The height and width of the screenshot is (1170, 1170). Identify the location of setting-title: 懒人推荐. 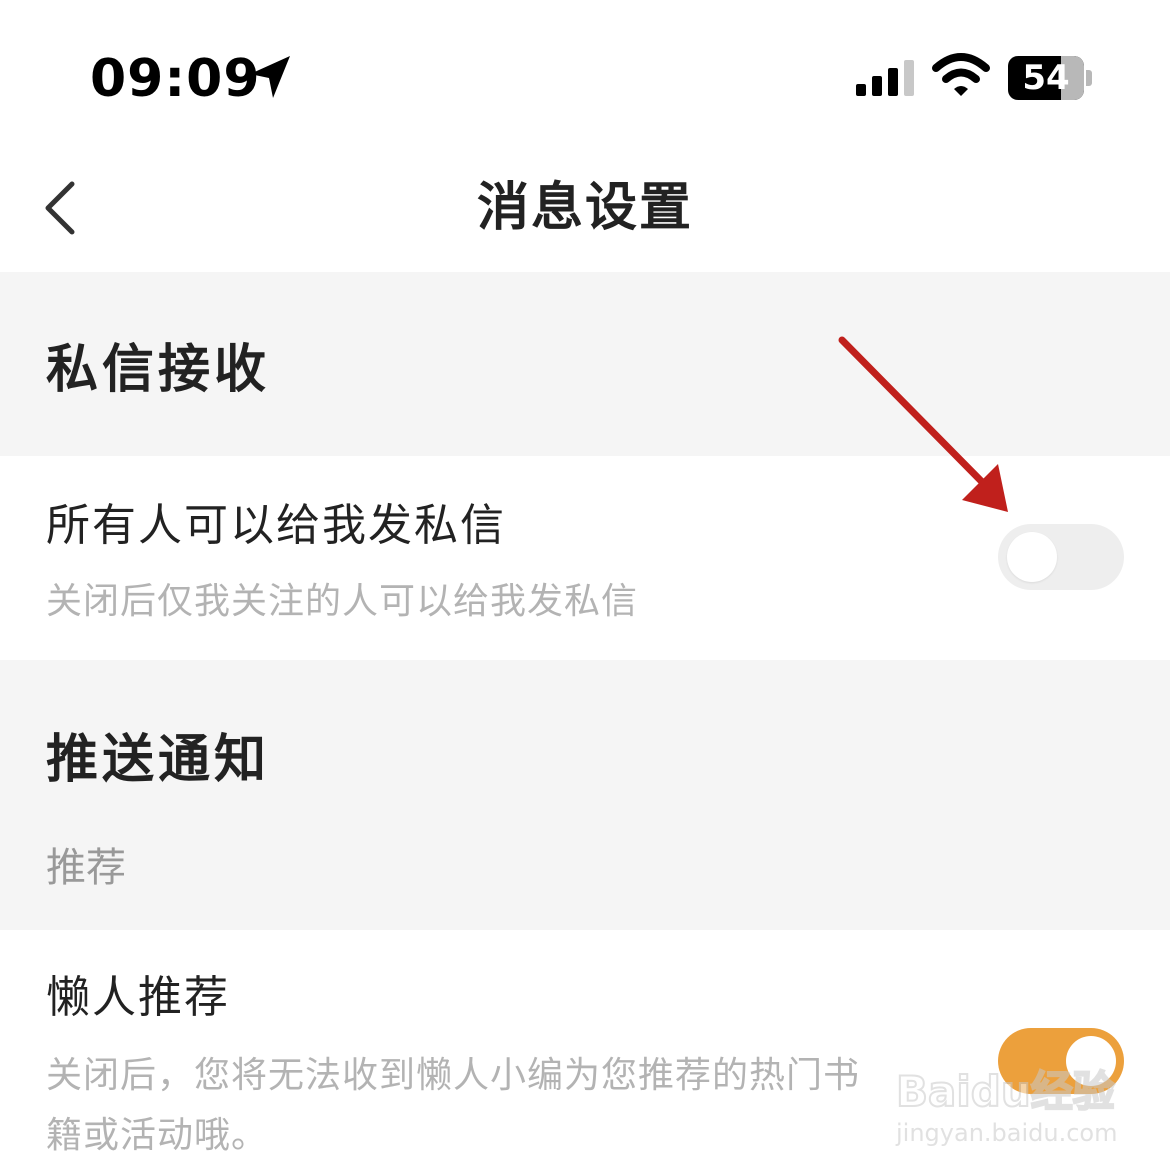
(138, 997).